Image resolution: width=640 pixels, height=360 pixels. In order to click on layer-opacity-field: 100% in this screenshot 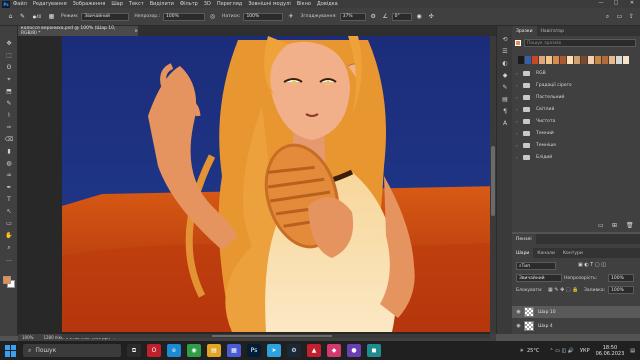, I will do `click(621, 278)`.